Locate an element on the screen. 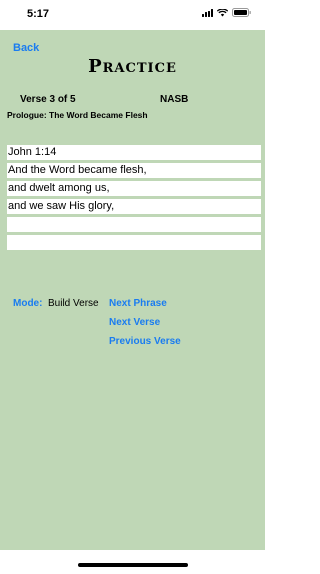  status-icons is located at coordinates (226, 12).